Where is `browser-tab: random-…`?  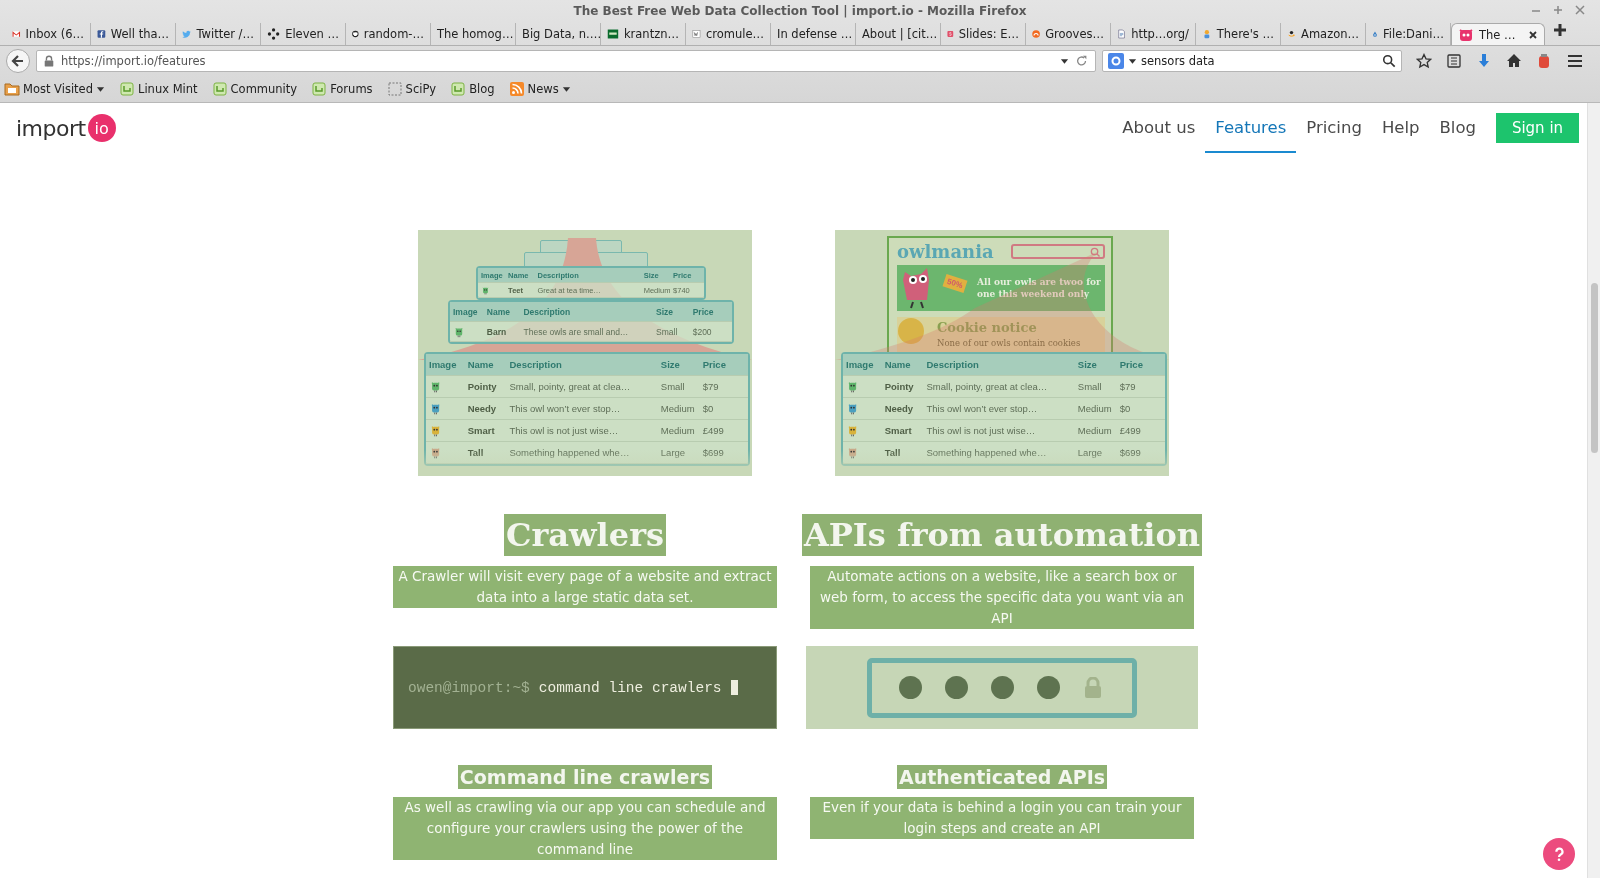
browser-tab: random-… is located at coordinates (388, 34).